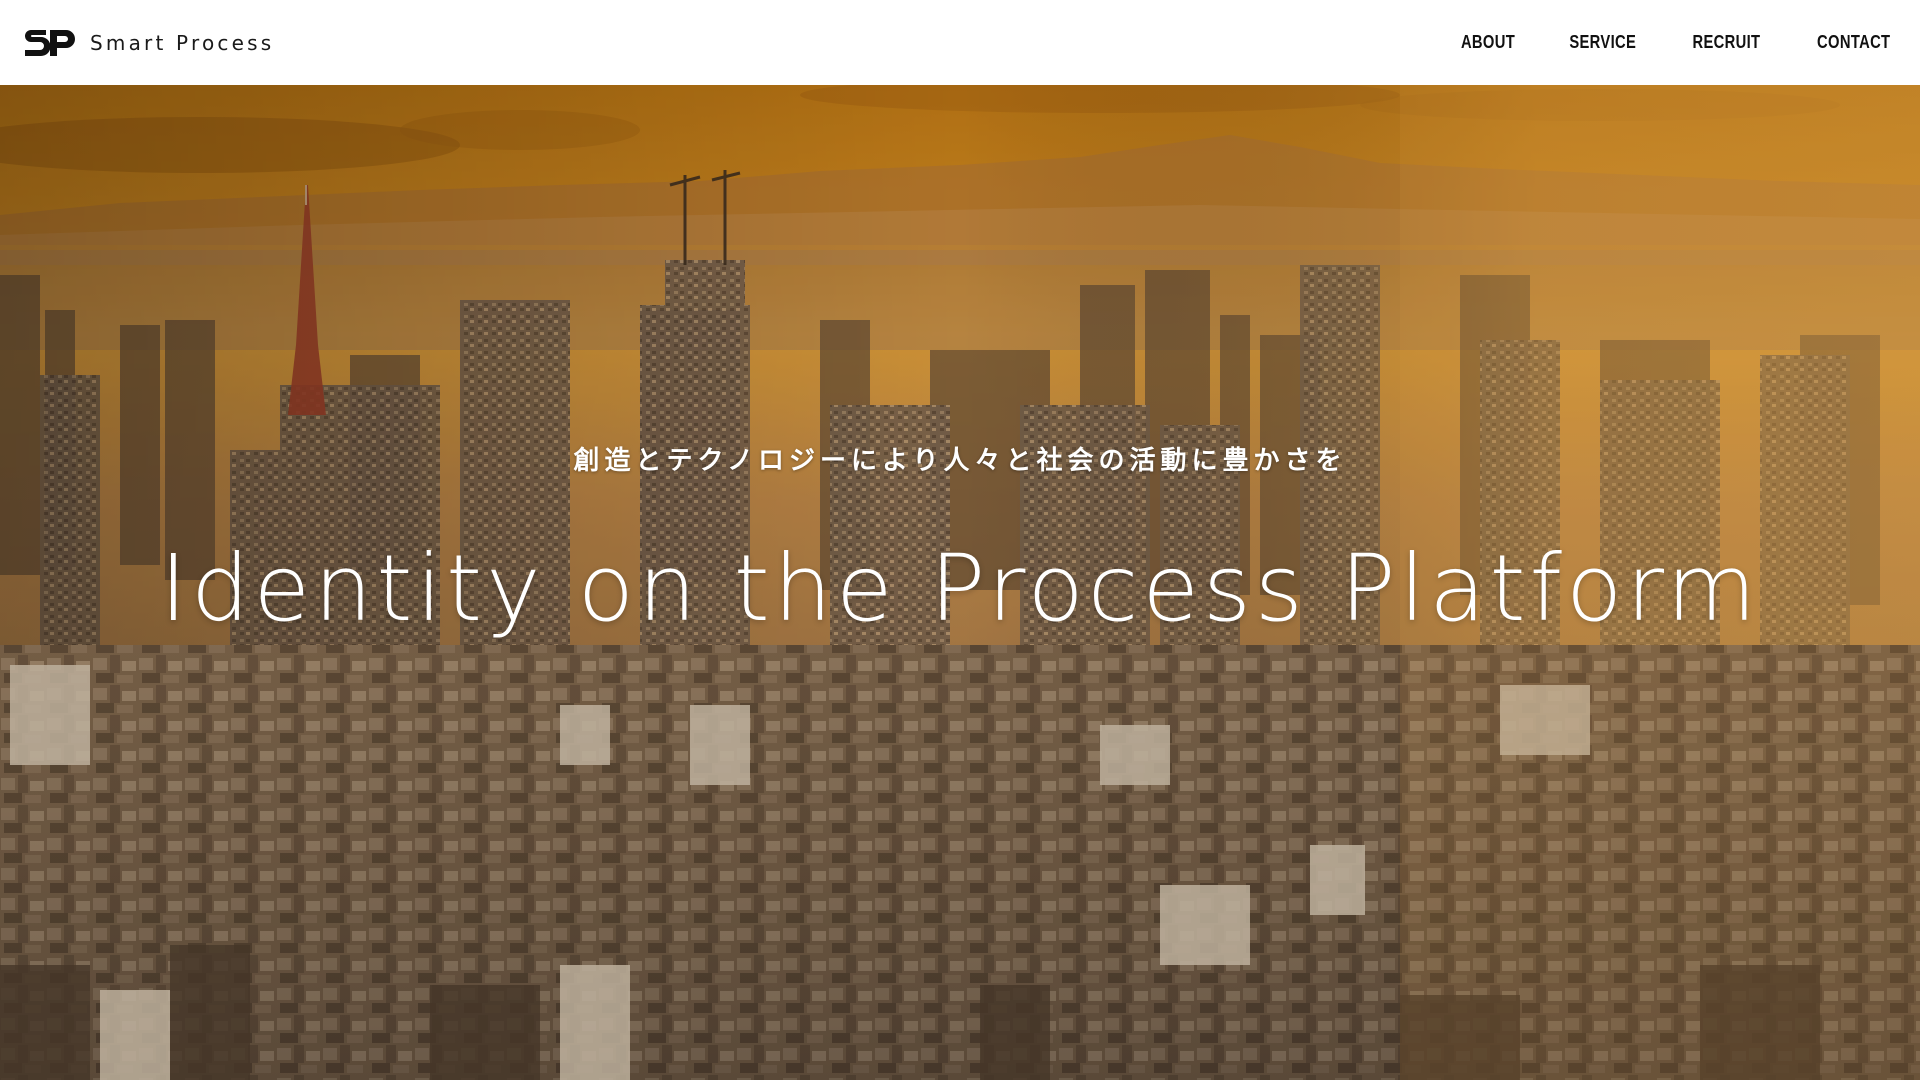  What do you see at coordinates (1853, 42) in the screenshot?
I see `nav-contact: CONTACT` at bounding box center [1853, 42].